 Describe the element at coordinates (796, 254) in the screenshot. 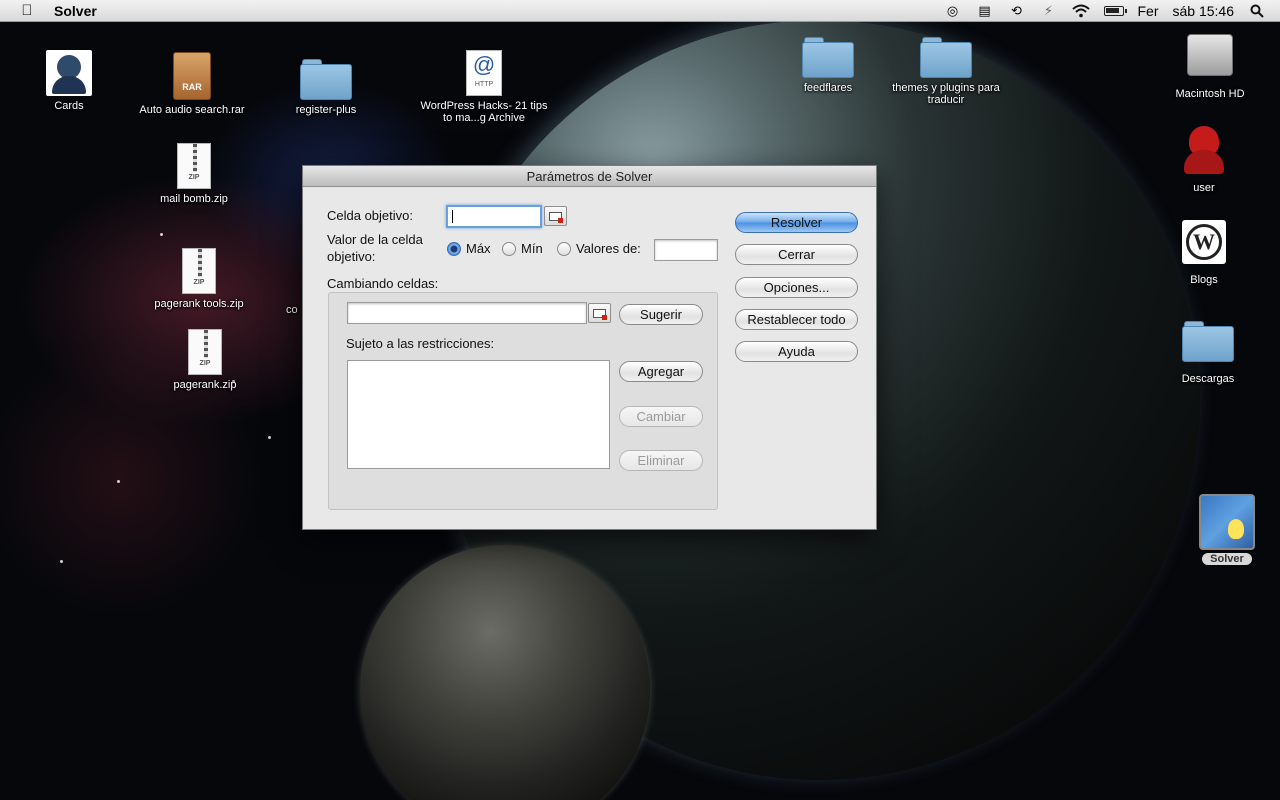

I see `close-button: Cerrar` at that location.